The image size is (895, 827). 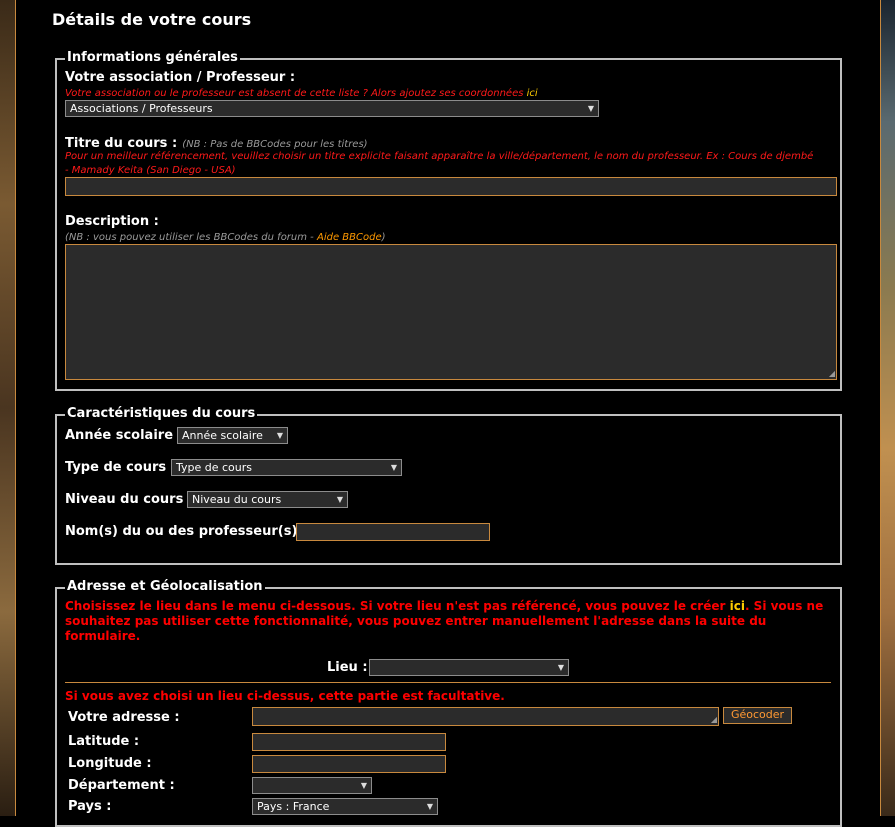 I want to click on geocode-button: Géocoder, so click(x=757, y=715).